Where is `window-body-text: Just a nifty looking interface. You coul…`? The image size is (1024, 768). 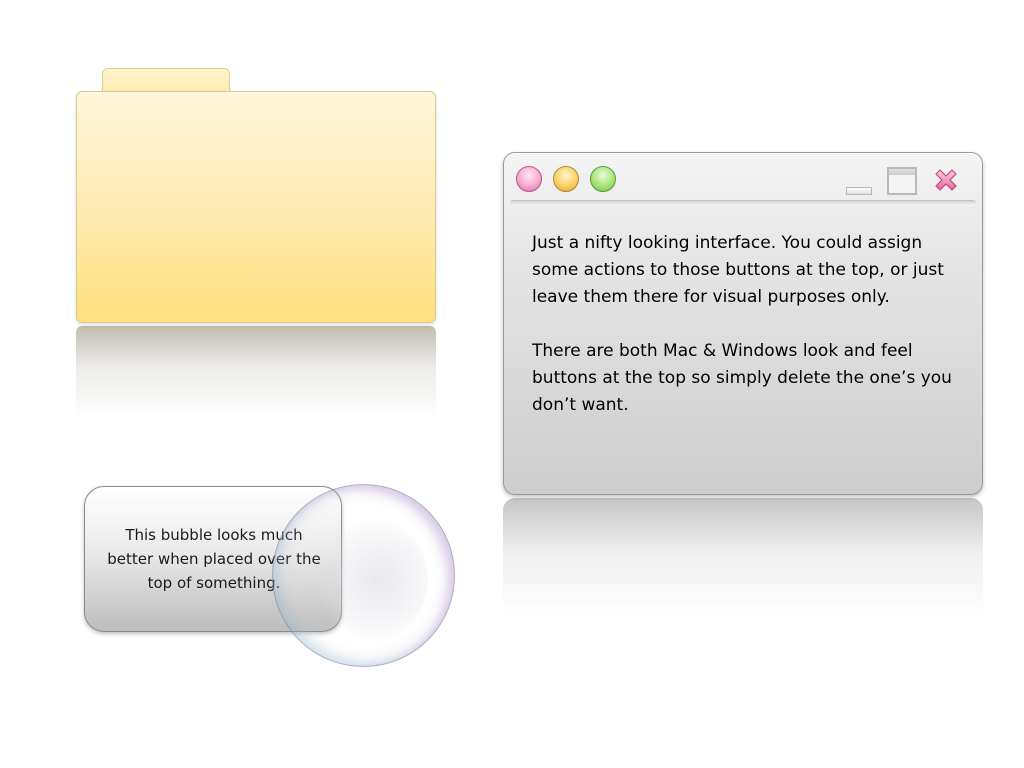 window-body-text: Just a nifty looking interface. You coul… is located at coordinates (747, 338).